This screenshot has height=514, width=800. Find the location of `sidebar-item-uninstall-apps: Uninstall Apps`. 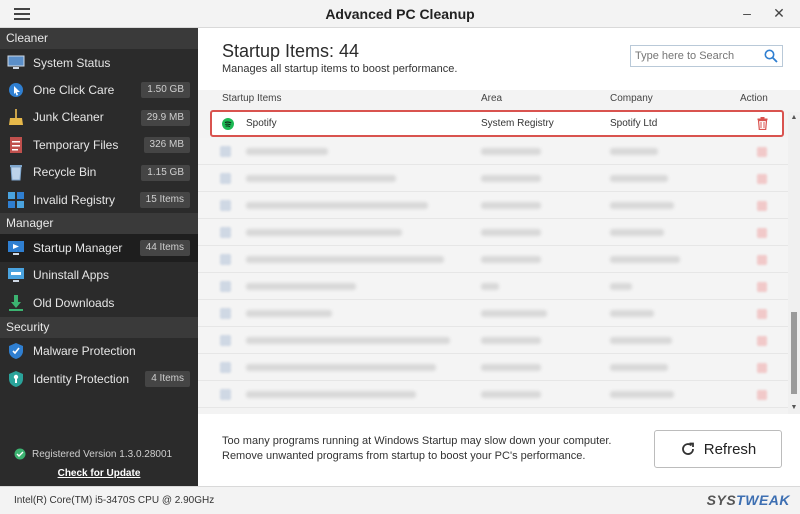

sidebar-item-uninstall-apps: Uninstall Apps is located at coordinates (99, 275).